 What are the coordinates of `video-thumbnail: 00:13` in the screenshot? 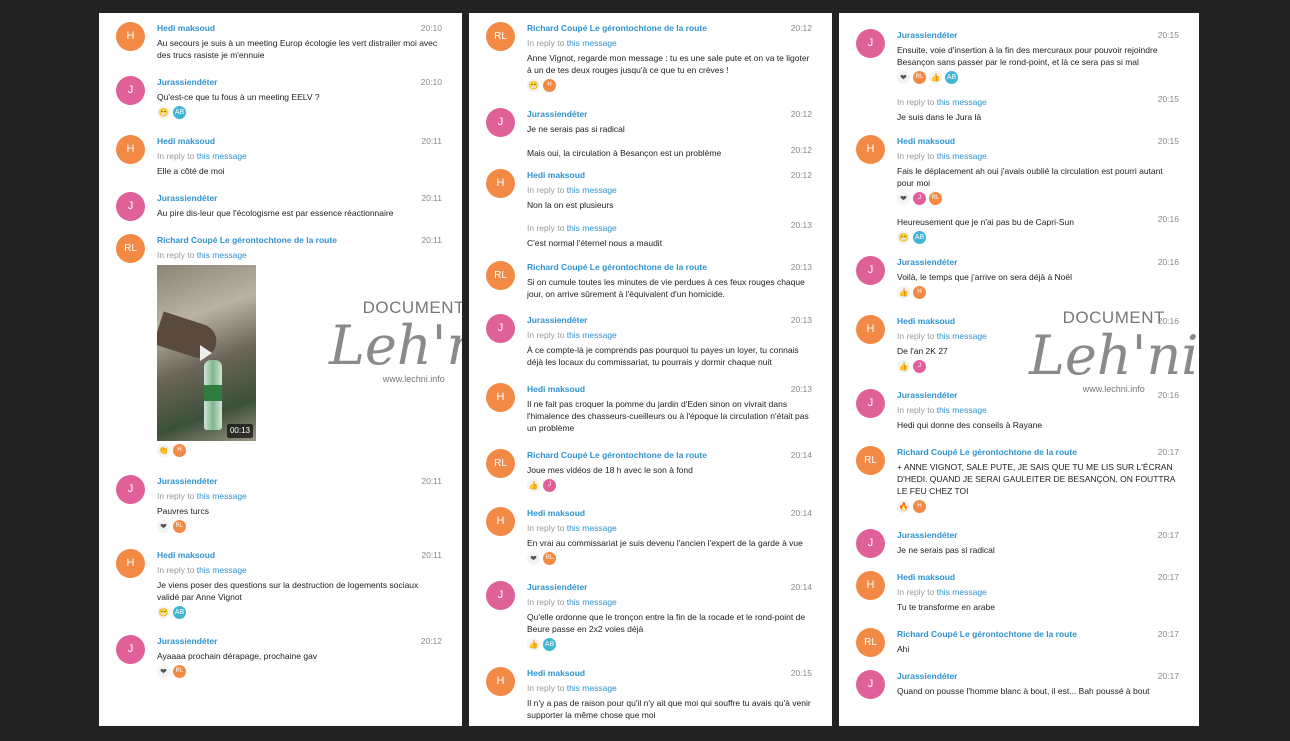 It's located at (206, 353).